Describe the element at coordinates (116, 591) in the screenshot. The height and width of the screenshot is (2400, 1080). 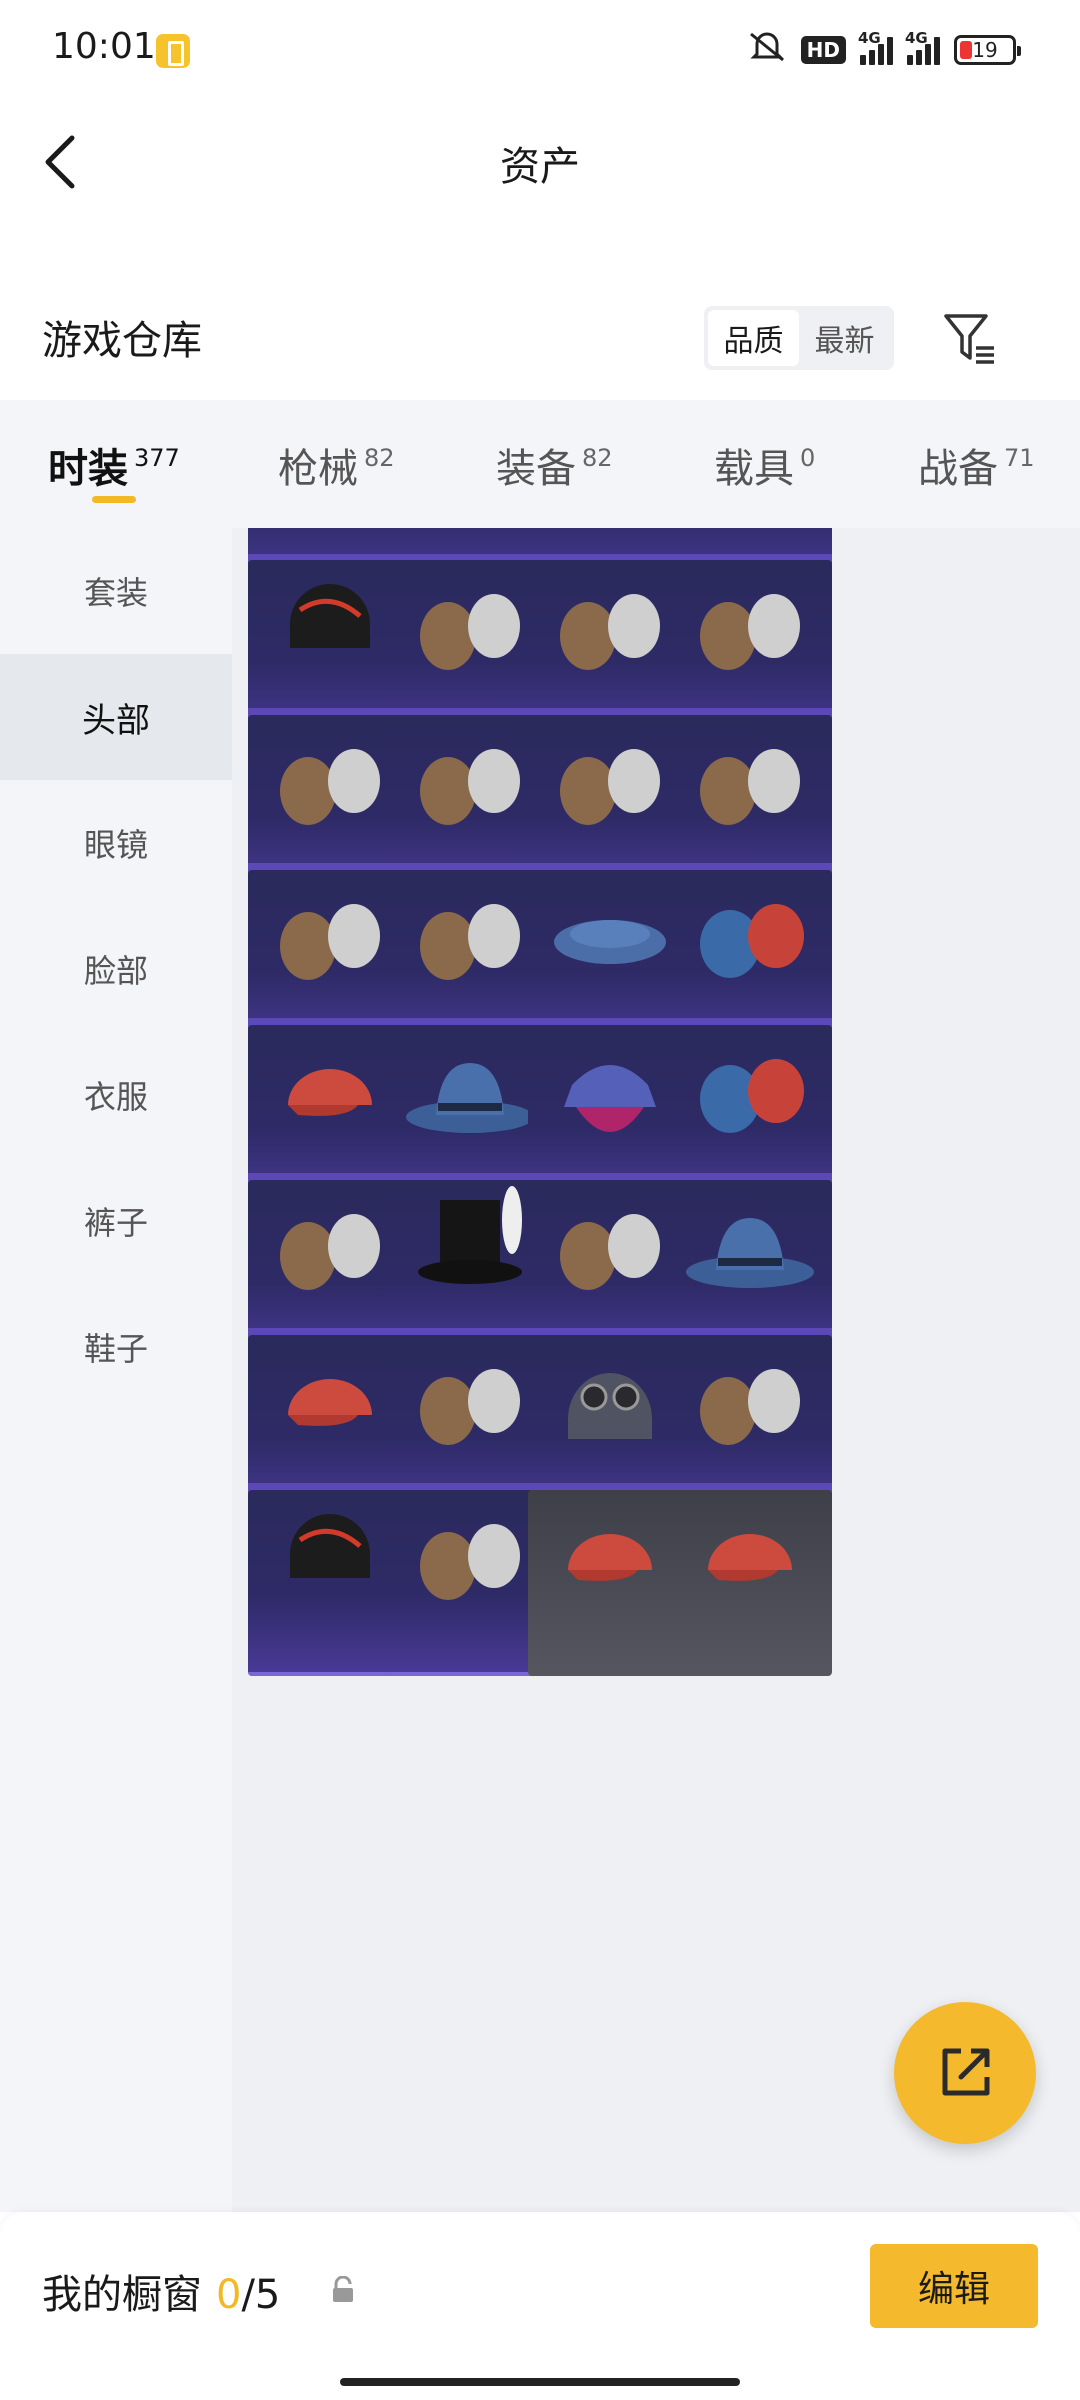
I see `sidebar-item-suit: 套装` at that location.